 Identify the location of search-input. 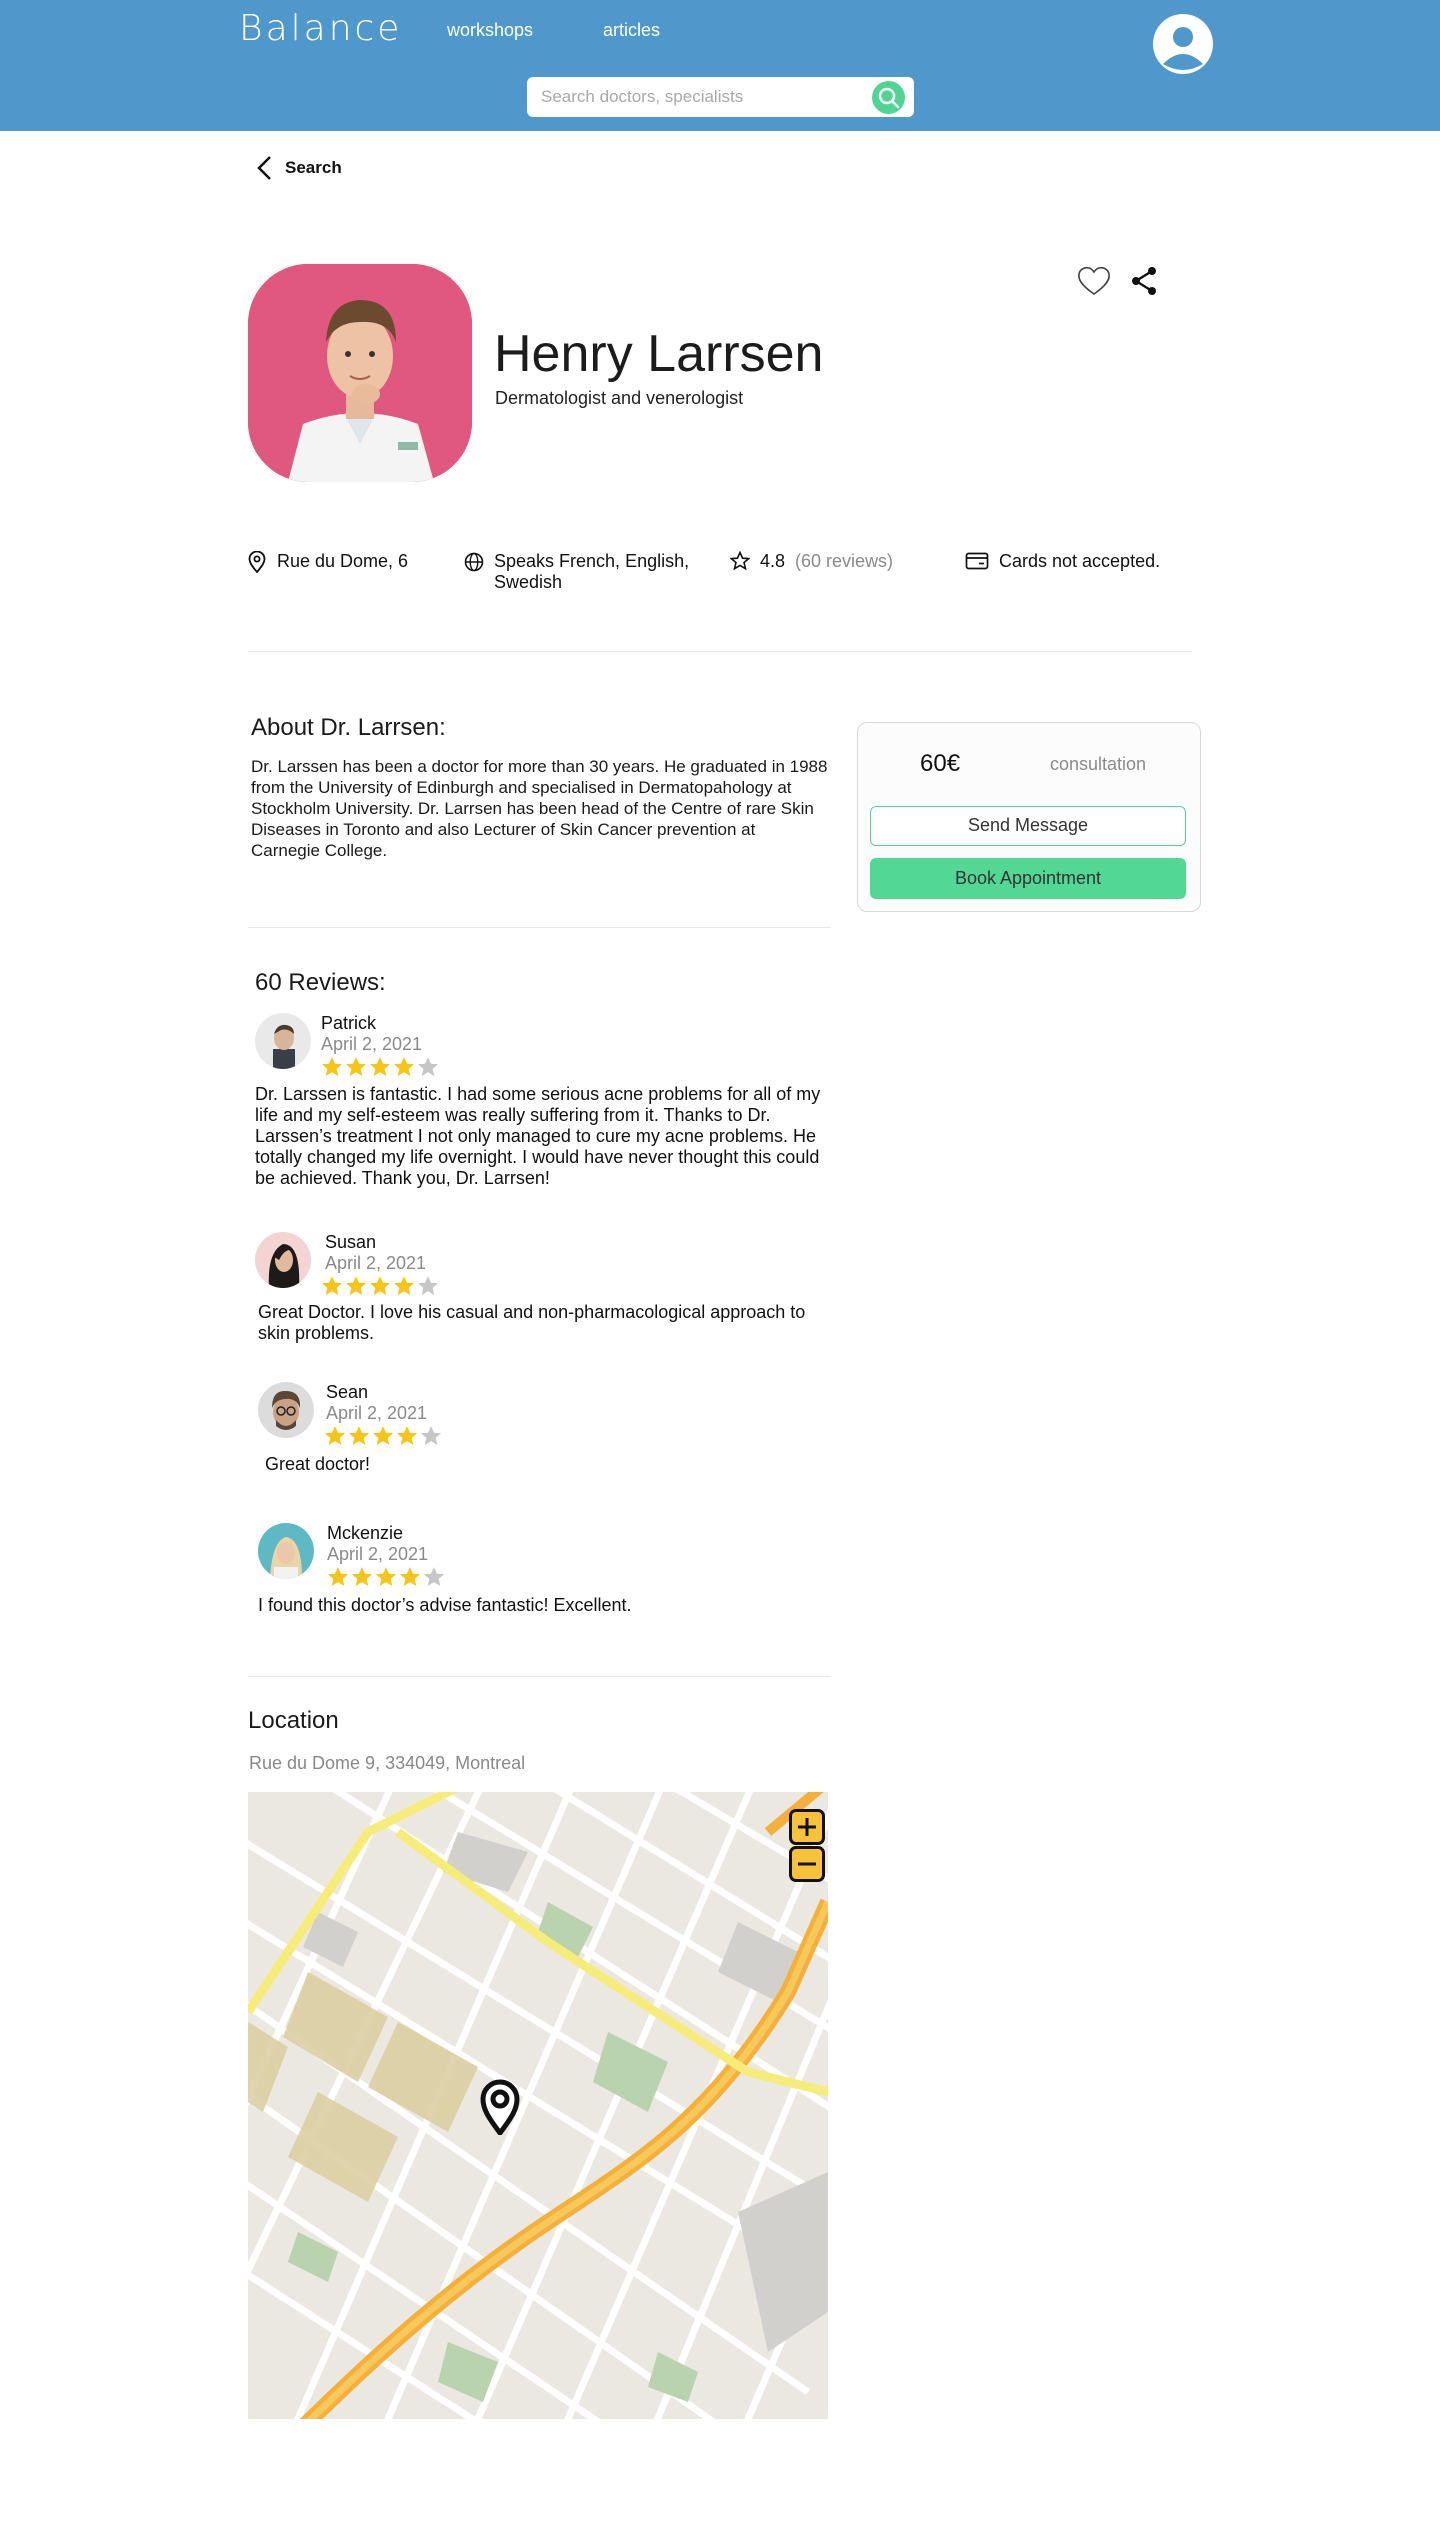
(701, 97).